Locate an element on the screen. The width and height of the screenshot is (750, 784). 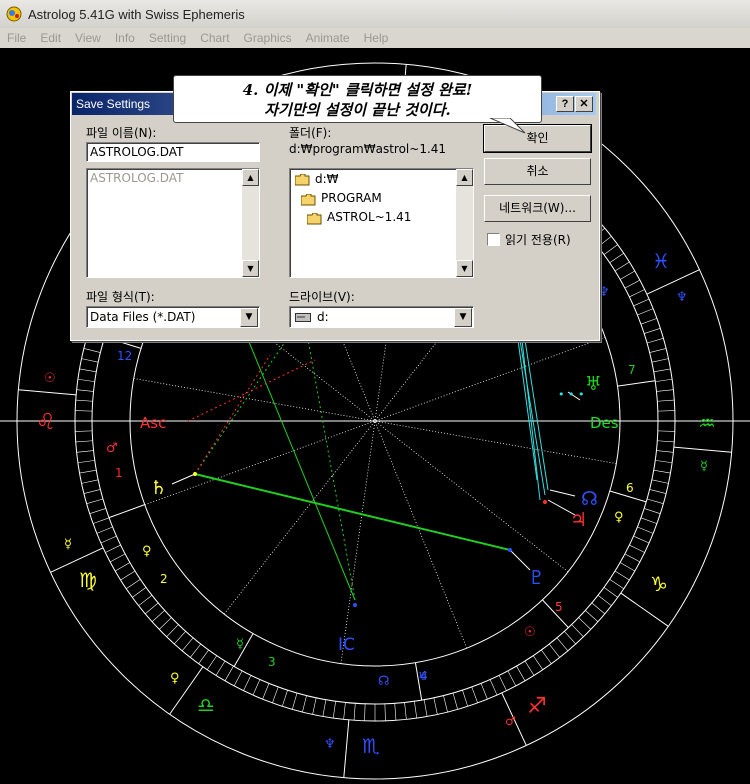
filename-value: ASTROLOG.DAT is located at coordinates (137, 152).